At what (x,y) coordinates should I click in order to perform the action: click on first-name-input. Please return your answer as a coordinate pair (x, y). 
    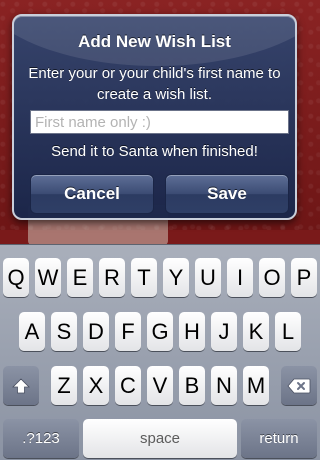
    Looking at the image, I should click on (159, 122).